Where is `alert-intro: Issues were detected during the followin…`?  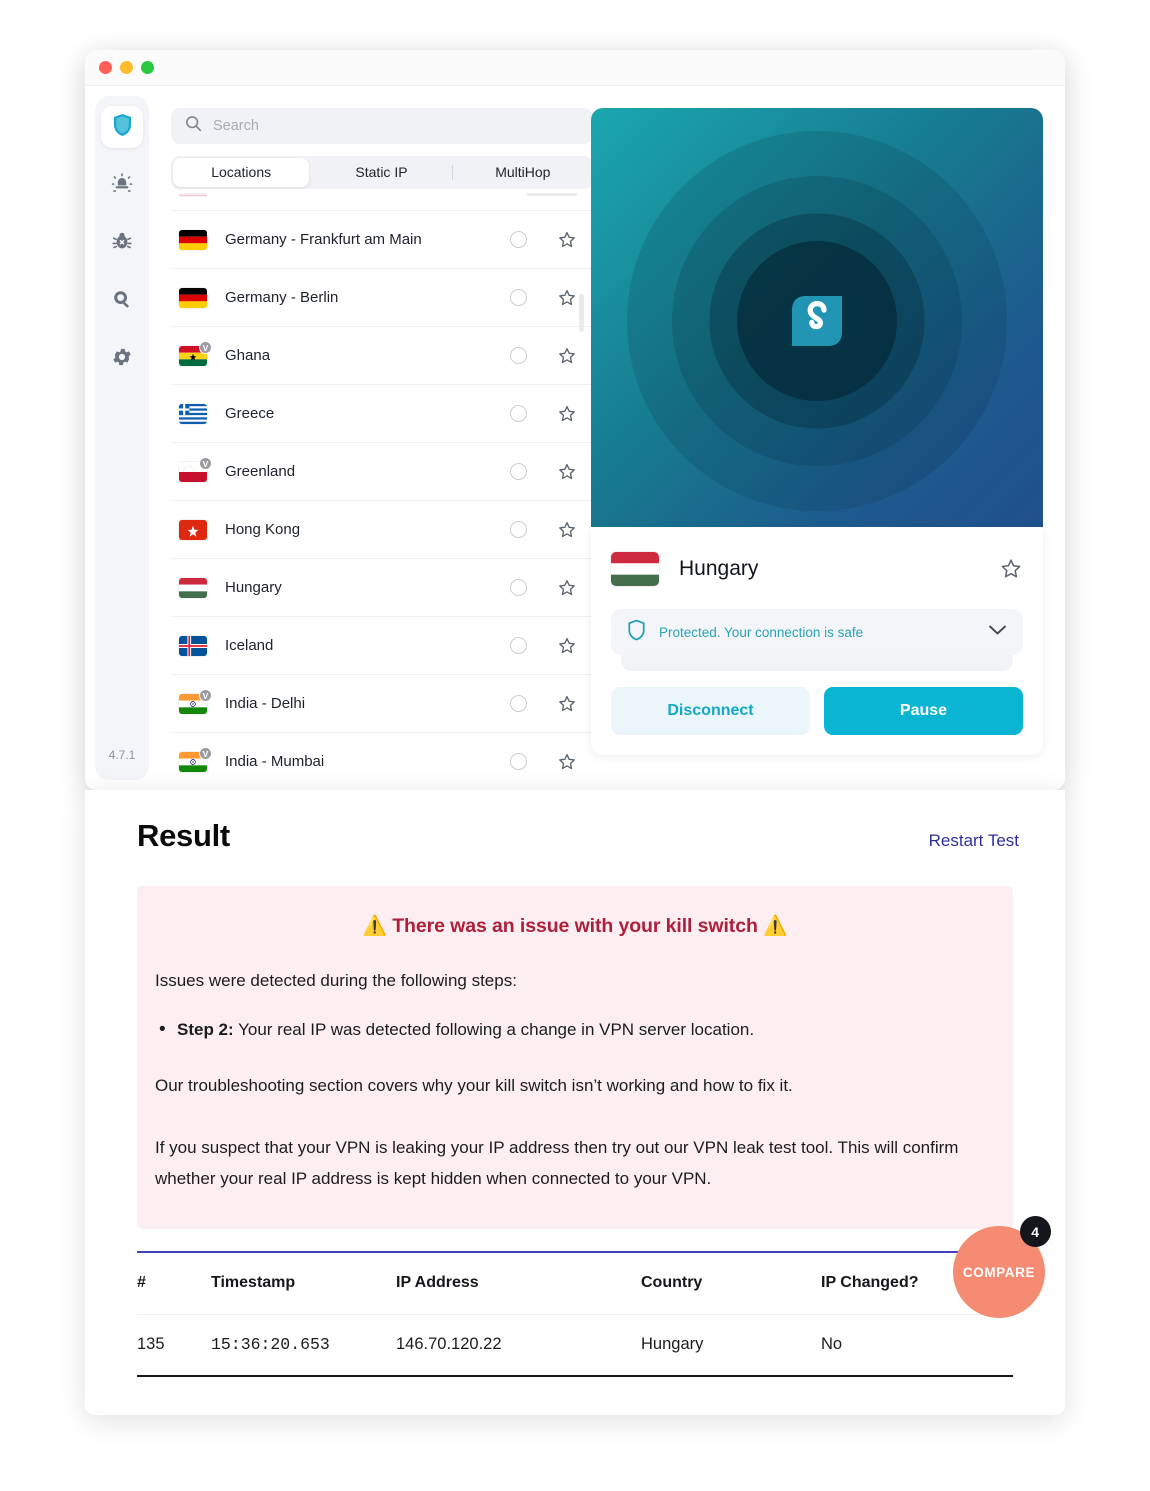
alert-intro: Issues were detected during the followin… is located at coordinates (336, 980).